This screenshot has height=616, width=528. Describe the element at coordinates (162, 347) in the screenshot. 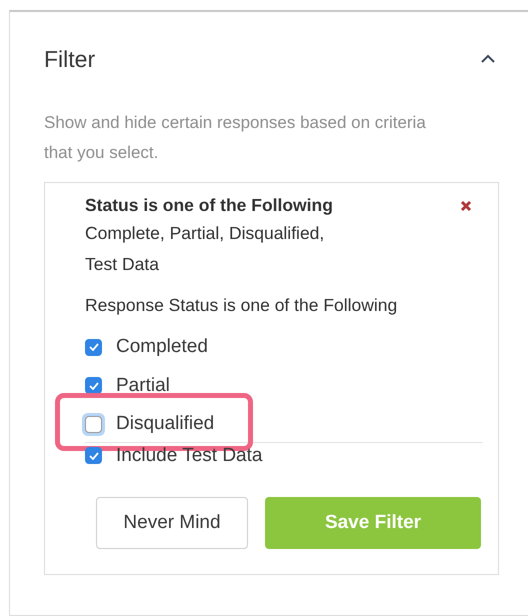

I see `checkbox-label: Completed` at that location.